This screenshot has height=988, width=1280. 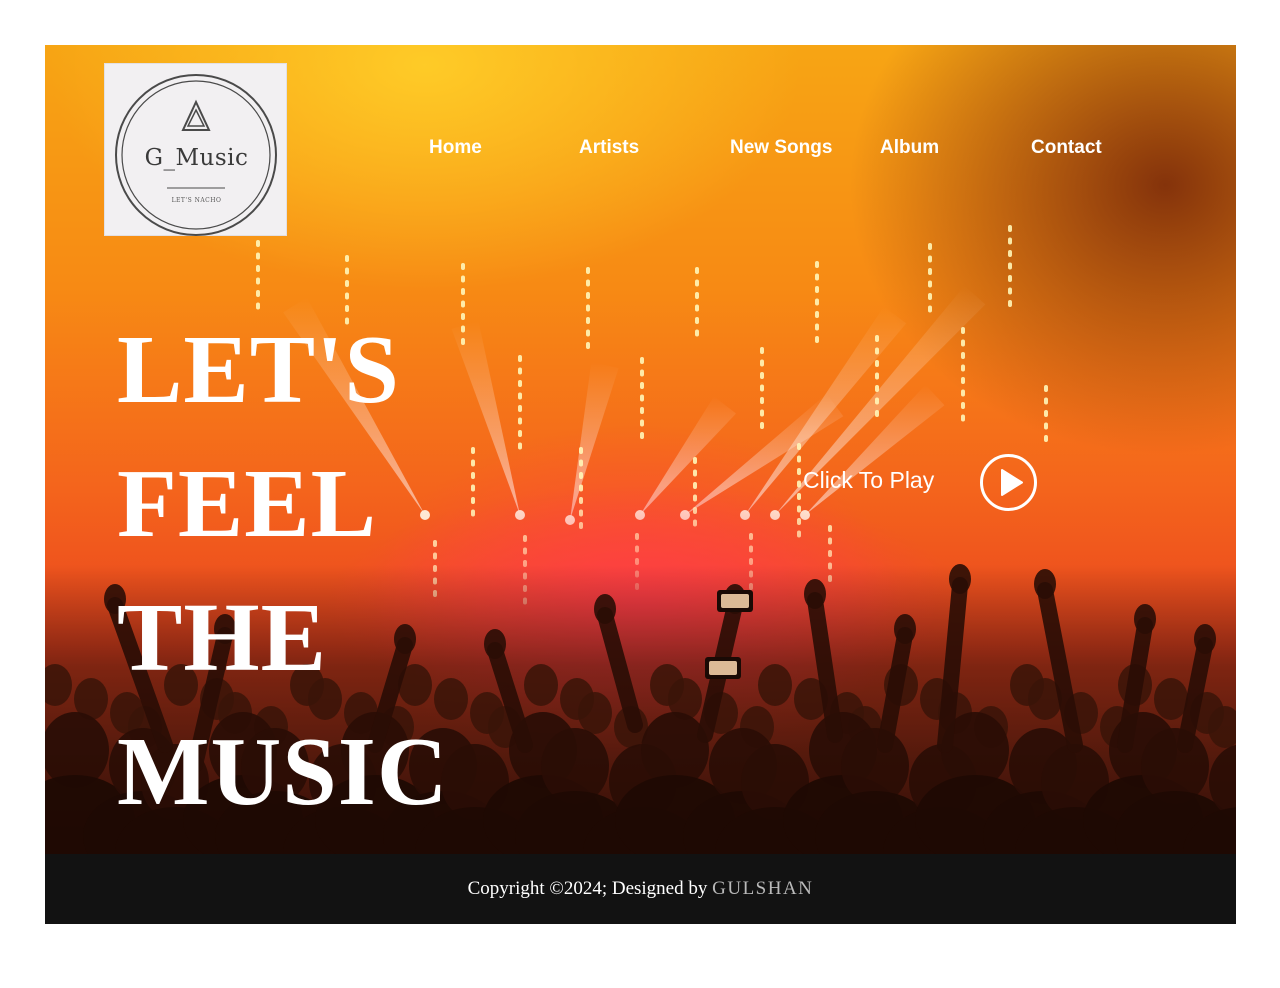 I want to click on phone-screen, so click(x=735, y=601).